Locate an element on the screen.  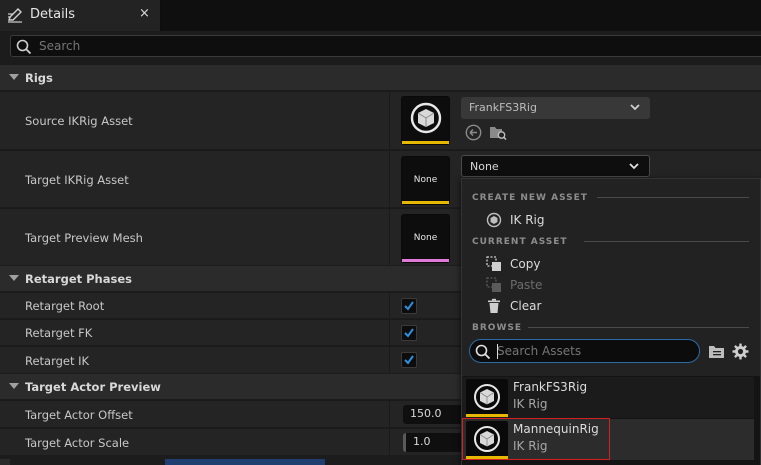
asset-search-input is located at coordinates (592, 351).